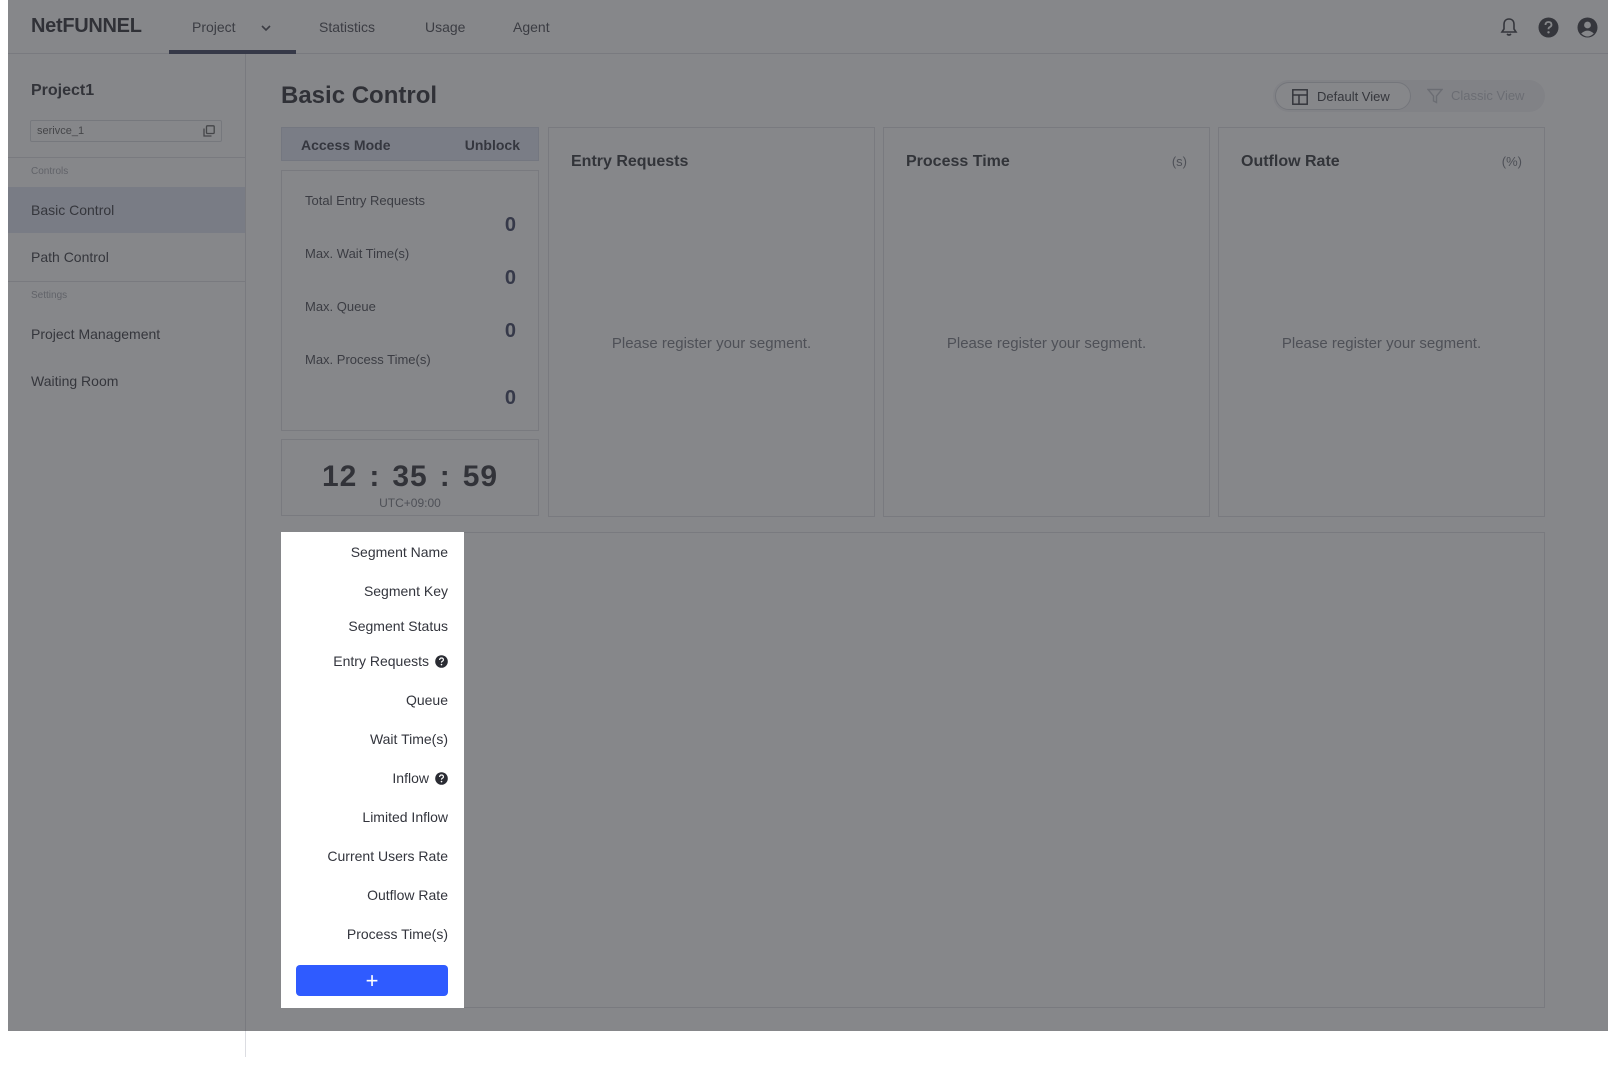  I want to click on field-label: Process Time(s), so click(397, 934).